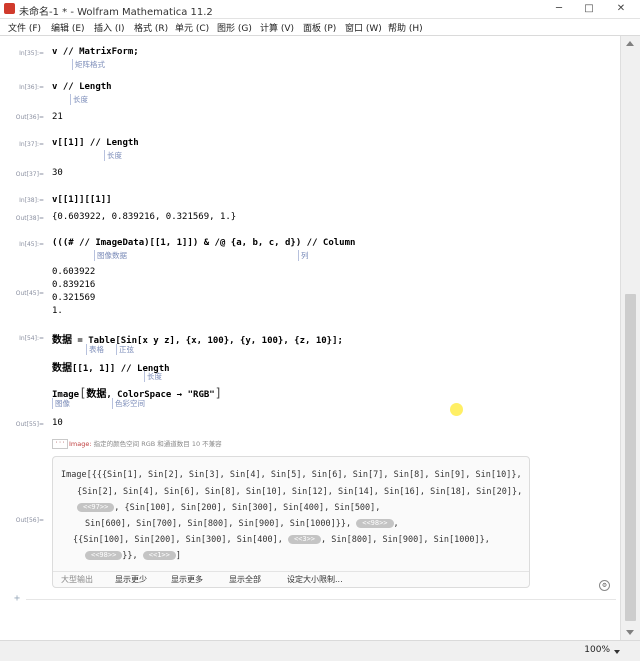 This screenshot has height=661, width=640. Describe the element at coordinates (29, 218) in the screenshot. I see `out-label-38: Out[38]=` at that location.